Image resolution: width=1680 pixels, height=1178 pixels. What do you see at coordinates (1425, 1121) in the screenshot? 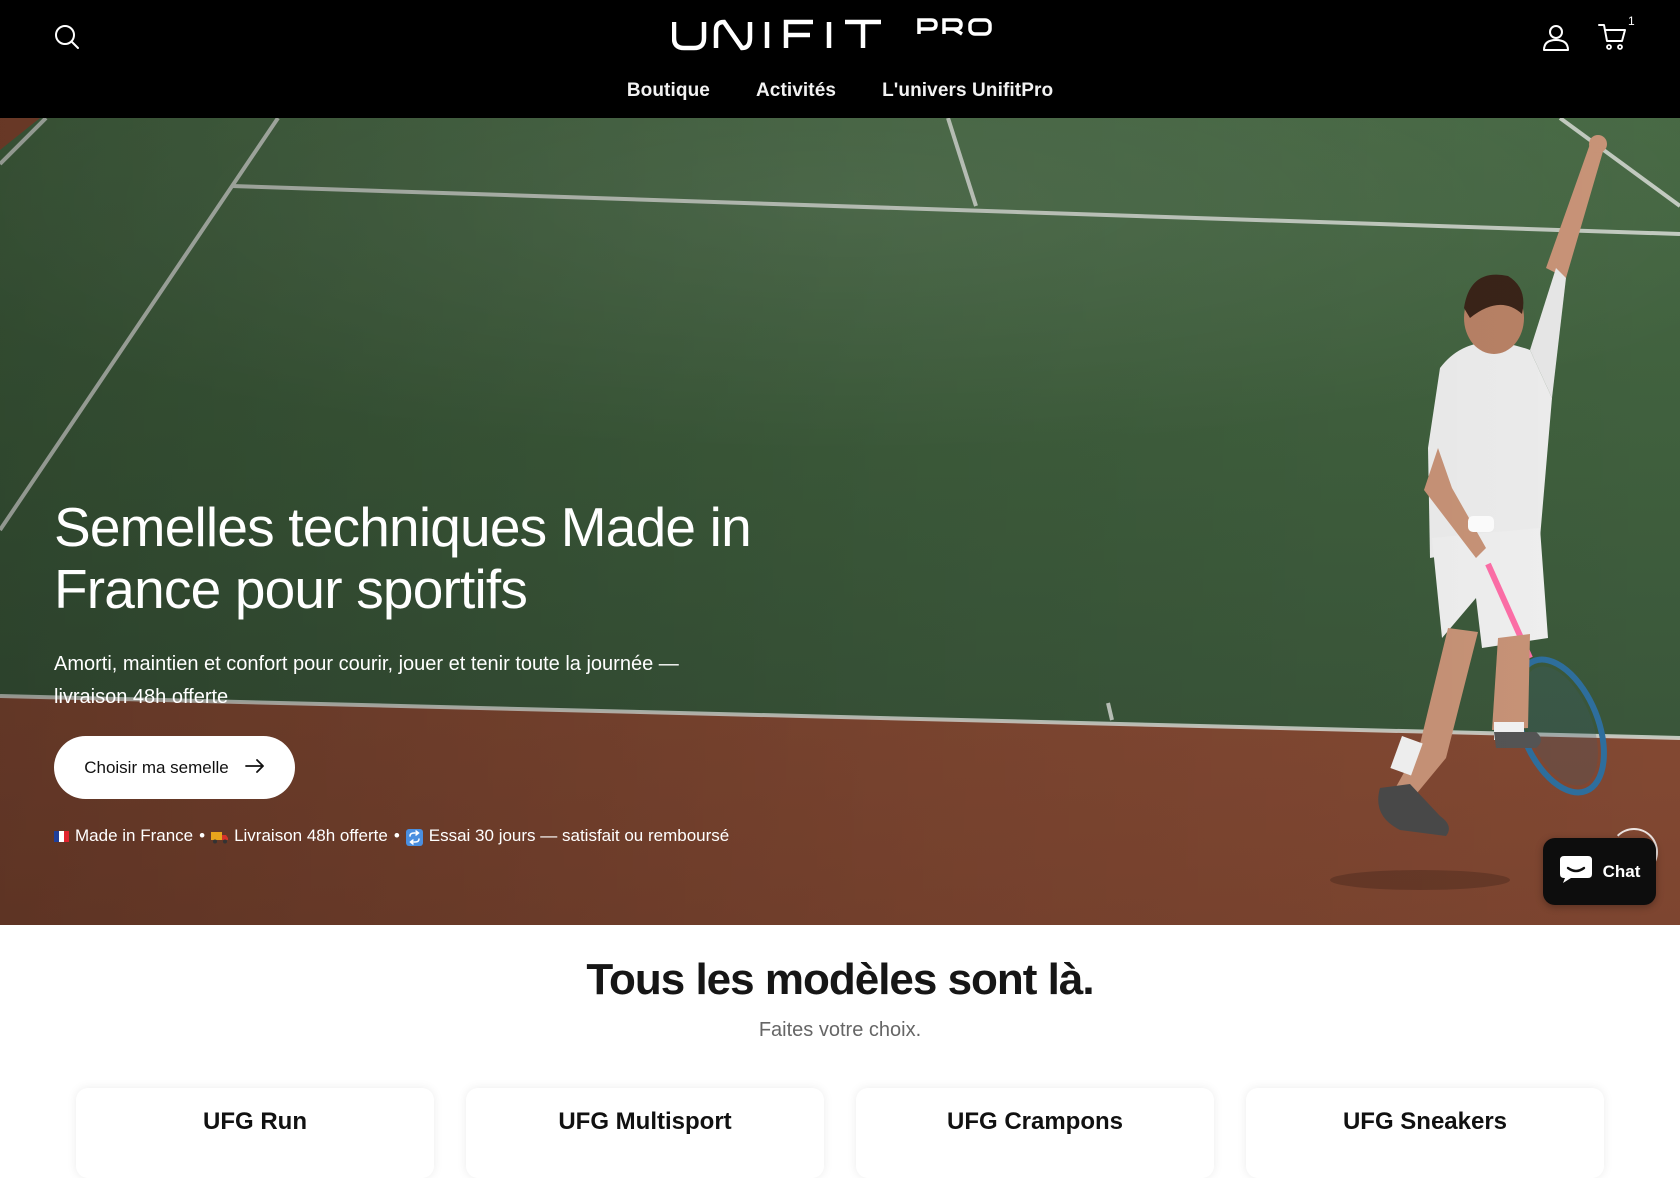
I see `product-card-title: UFG Sneakers` at bounding box center [1425, 1121].